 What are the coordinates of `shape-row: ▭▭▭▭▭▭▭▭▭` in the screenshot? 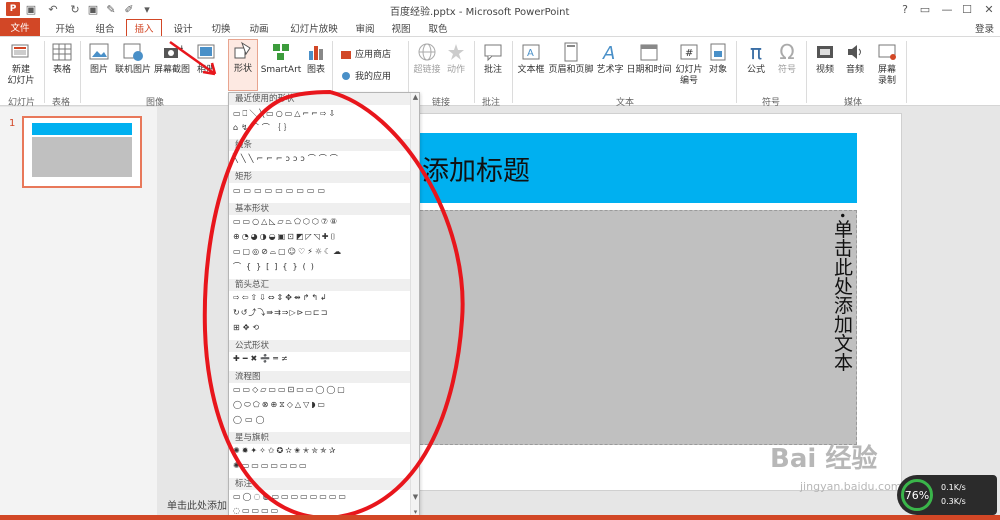 It's located at (280, 191).